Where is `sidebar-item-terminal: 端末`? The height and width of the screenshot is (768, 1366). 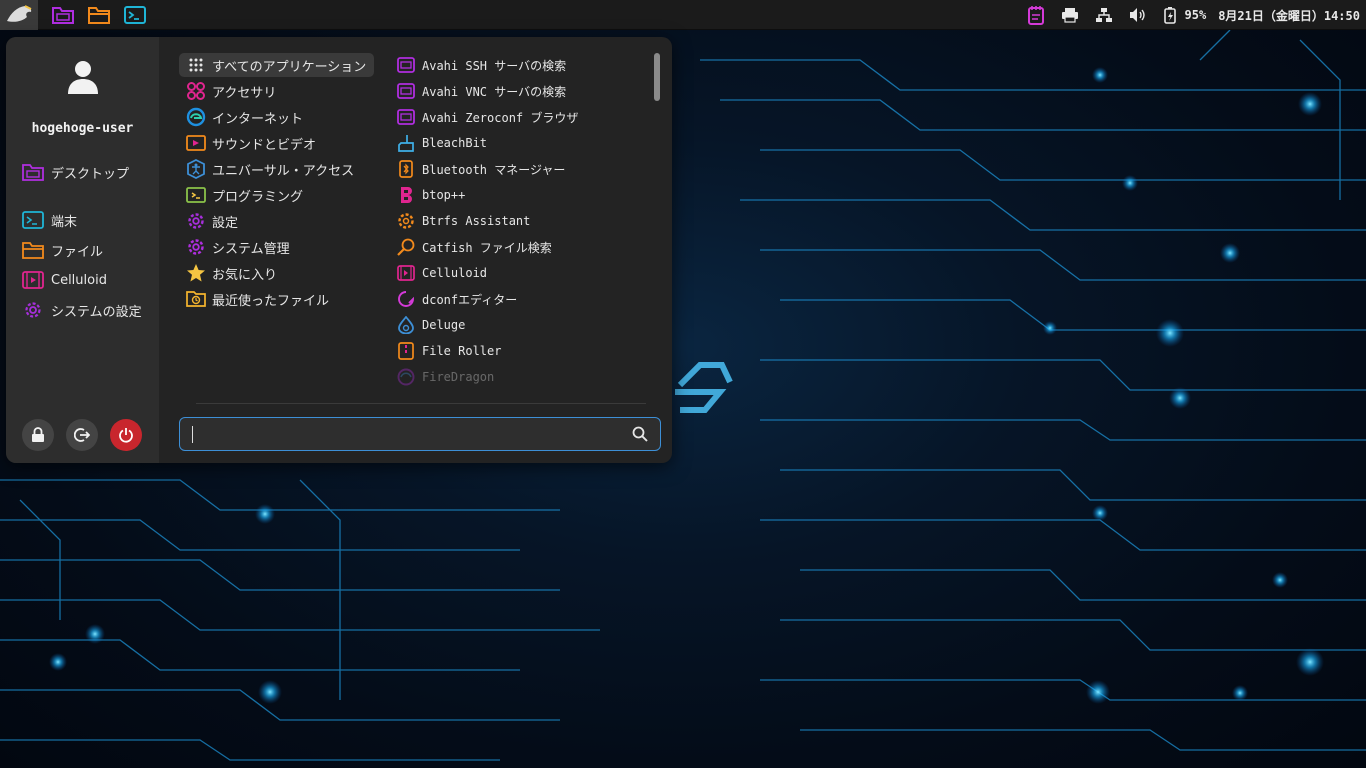
sidebar-item-terminal: 端末 is located at coordinates (49, 220).